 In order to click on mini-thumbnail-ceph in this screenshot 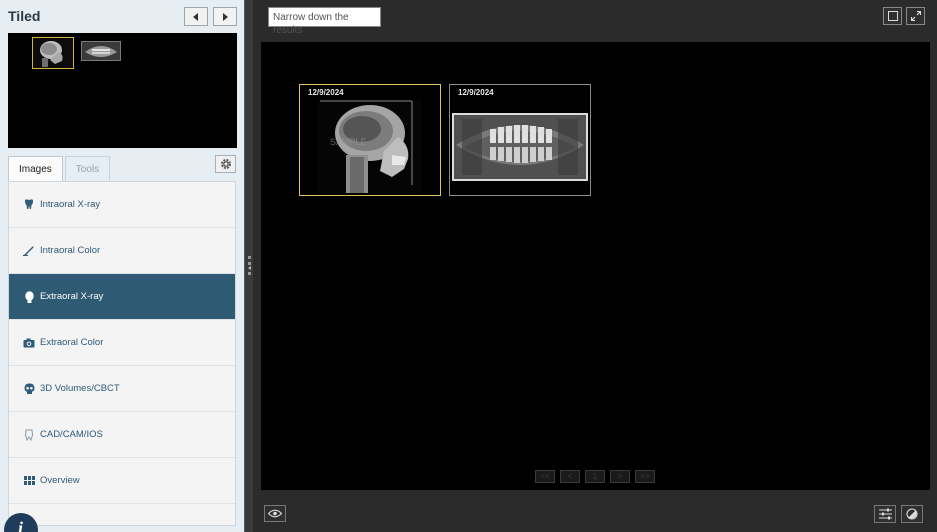, I will do `click(53, 53)`.